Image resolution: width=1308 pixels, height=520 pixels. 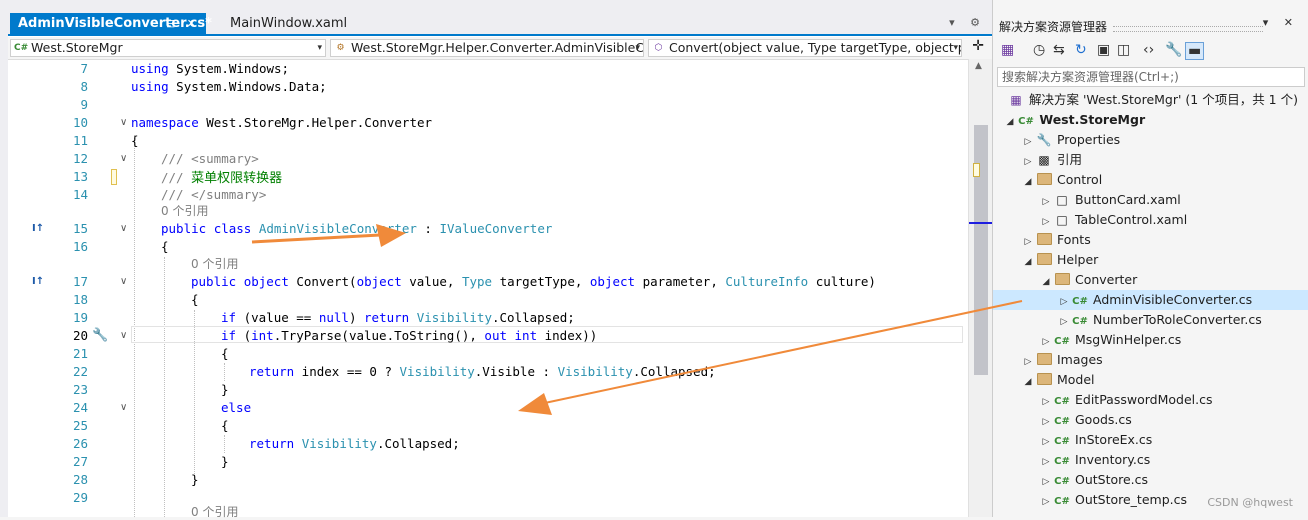 What do you see at coordinates (1088, 281) in the screenshot?
I see `tree-item-converter: ◢ Converter` at bounding box center [1088, 281].